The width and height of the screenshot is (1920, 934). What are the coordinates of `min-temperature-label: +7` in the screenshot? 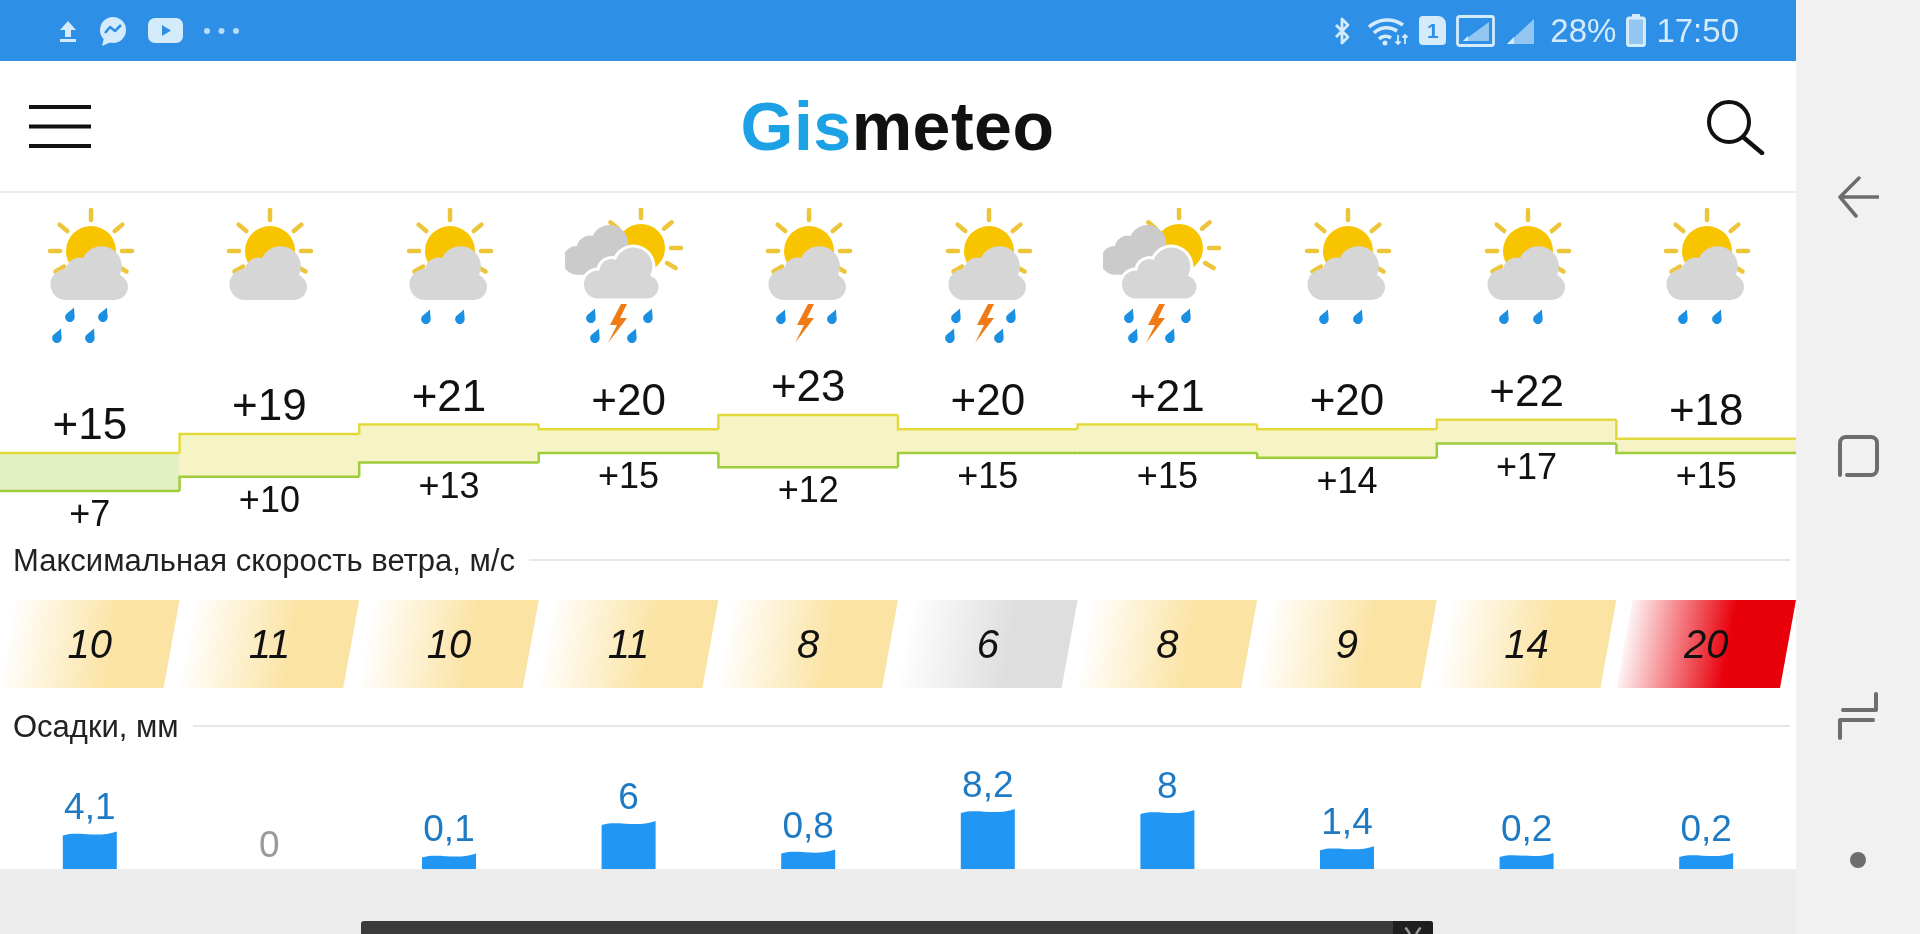 It's located at (90, 513).